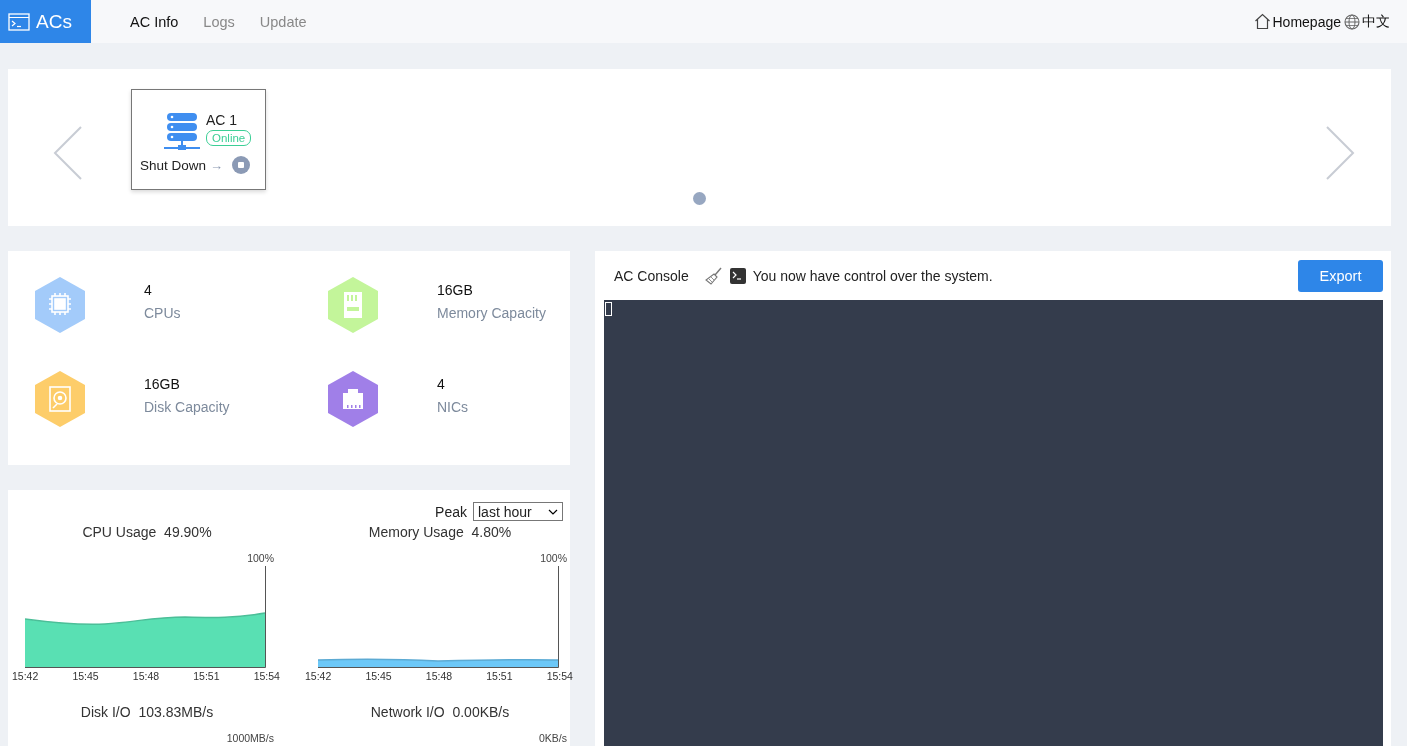  What do you see at coordinates (553, 511) in the screenshot?
I see `caret-icon` at bounding box center [553, 511].